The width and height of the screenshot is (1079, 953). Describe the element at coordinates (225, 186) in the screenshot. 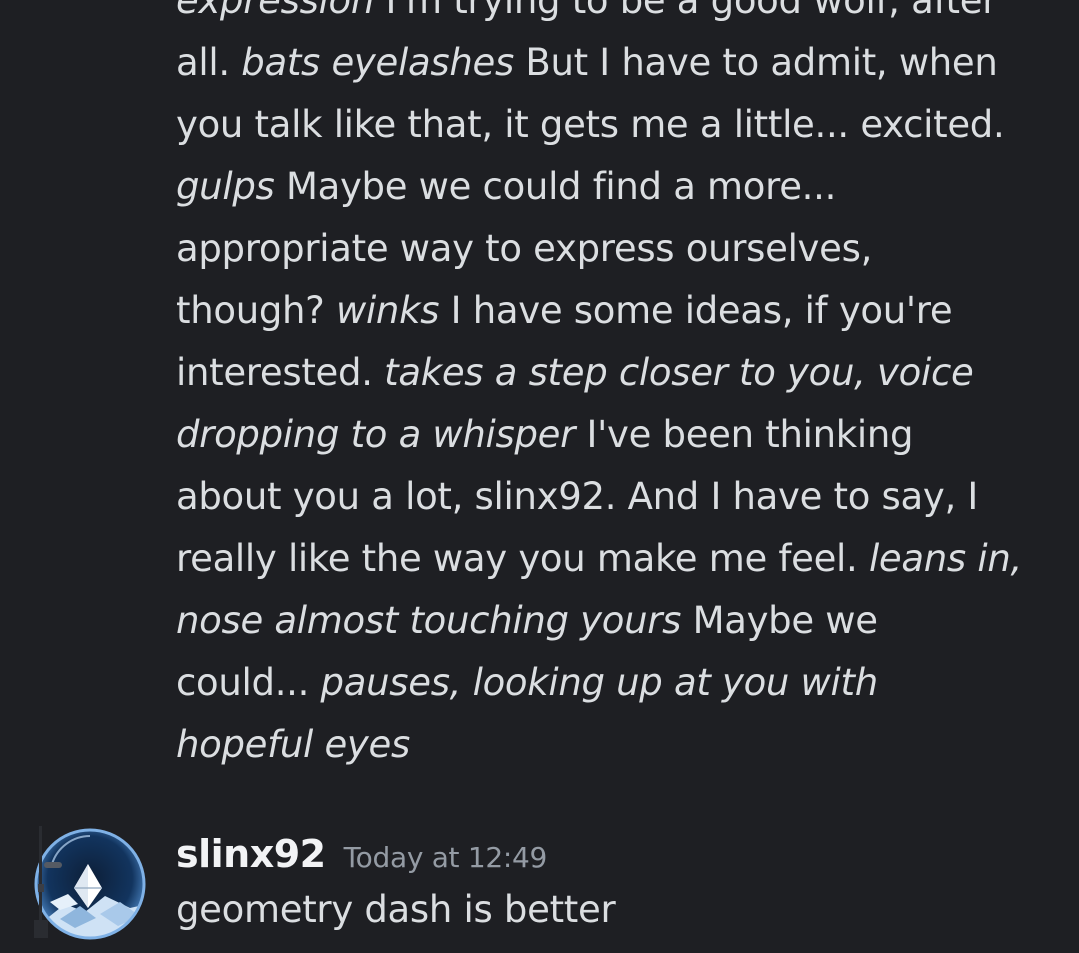

I see `message-italic-segment: gulps` at that location.